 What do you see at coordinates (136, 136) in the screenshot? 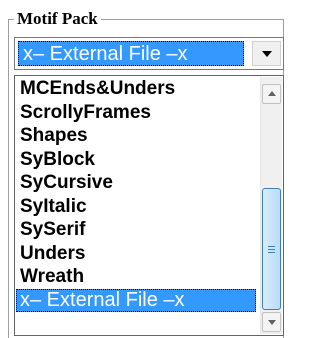
I see `list-item: Shapes` at bounding box center [136, 136].